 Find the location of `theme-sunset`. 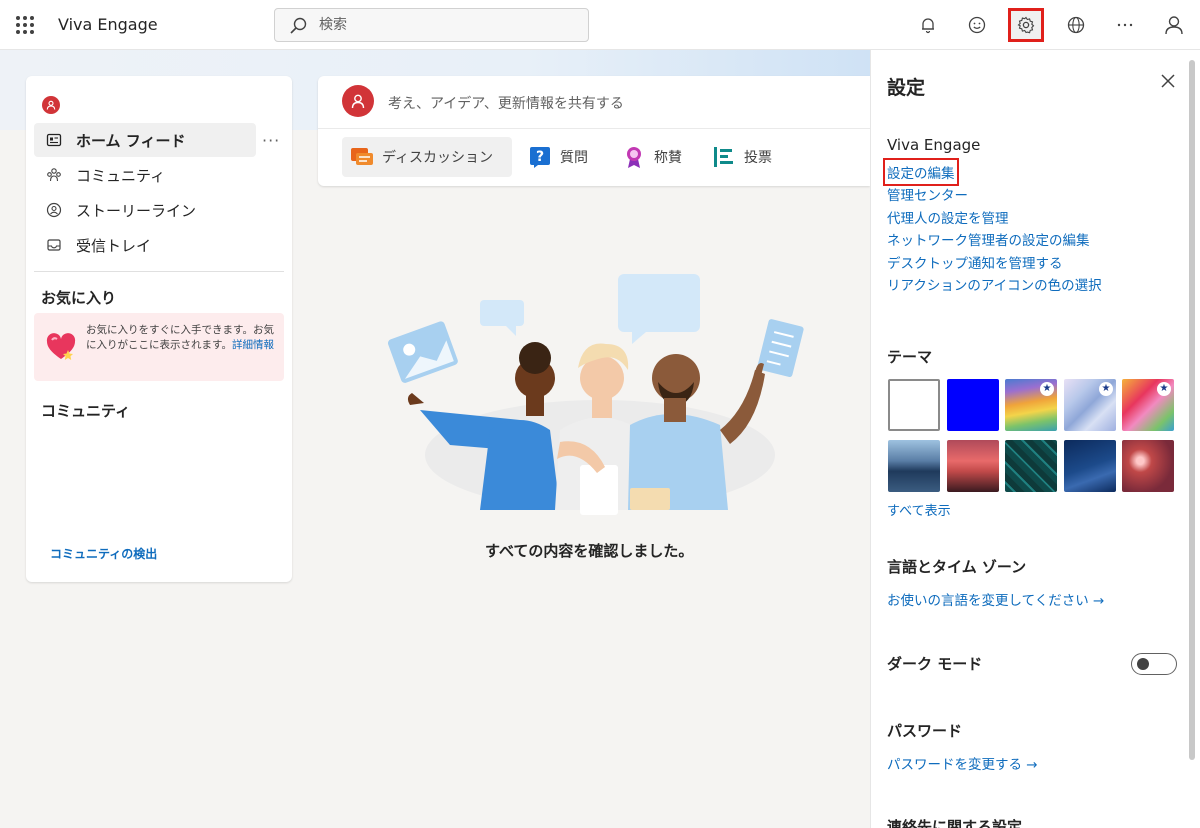

theme-sunset is located at coordinates (973, 466).